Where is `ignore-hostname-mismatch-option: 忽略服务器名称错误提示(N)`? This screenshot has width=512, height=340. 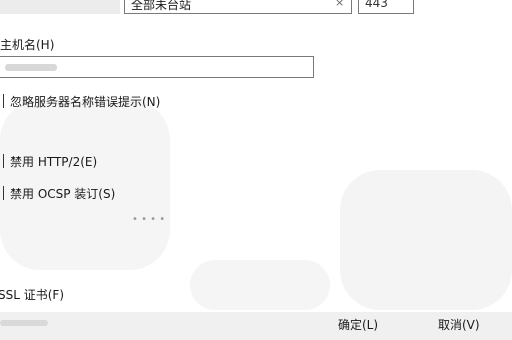 ignore-hostname-mismatch-option: 忽略服务器名称错误提示(N) is located at coordinates (80, 101).